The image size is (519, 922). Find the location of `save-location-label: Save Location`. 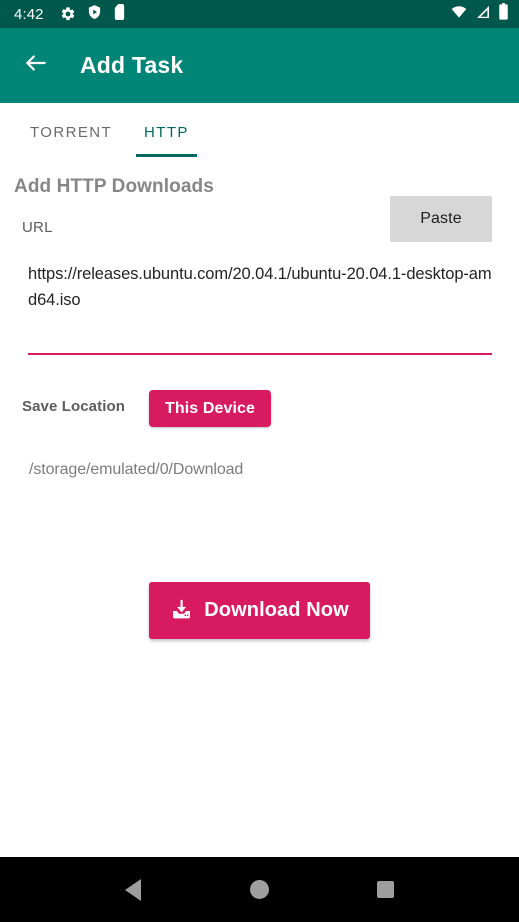

save-location-label: Save Location is located at coordinates (73, 406).